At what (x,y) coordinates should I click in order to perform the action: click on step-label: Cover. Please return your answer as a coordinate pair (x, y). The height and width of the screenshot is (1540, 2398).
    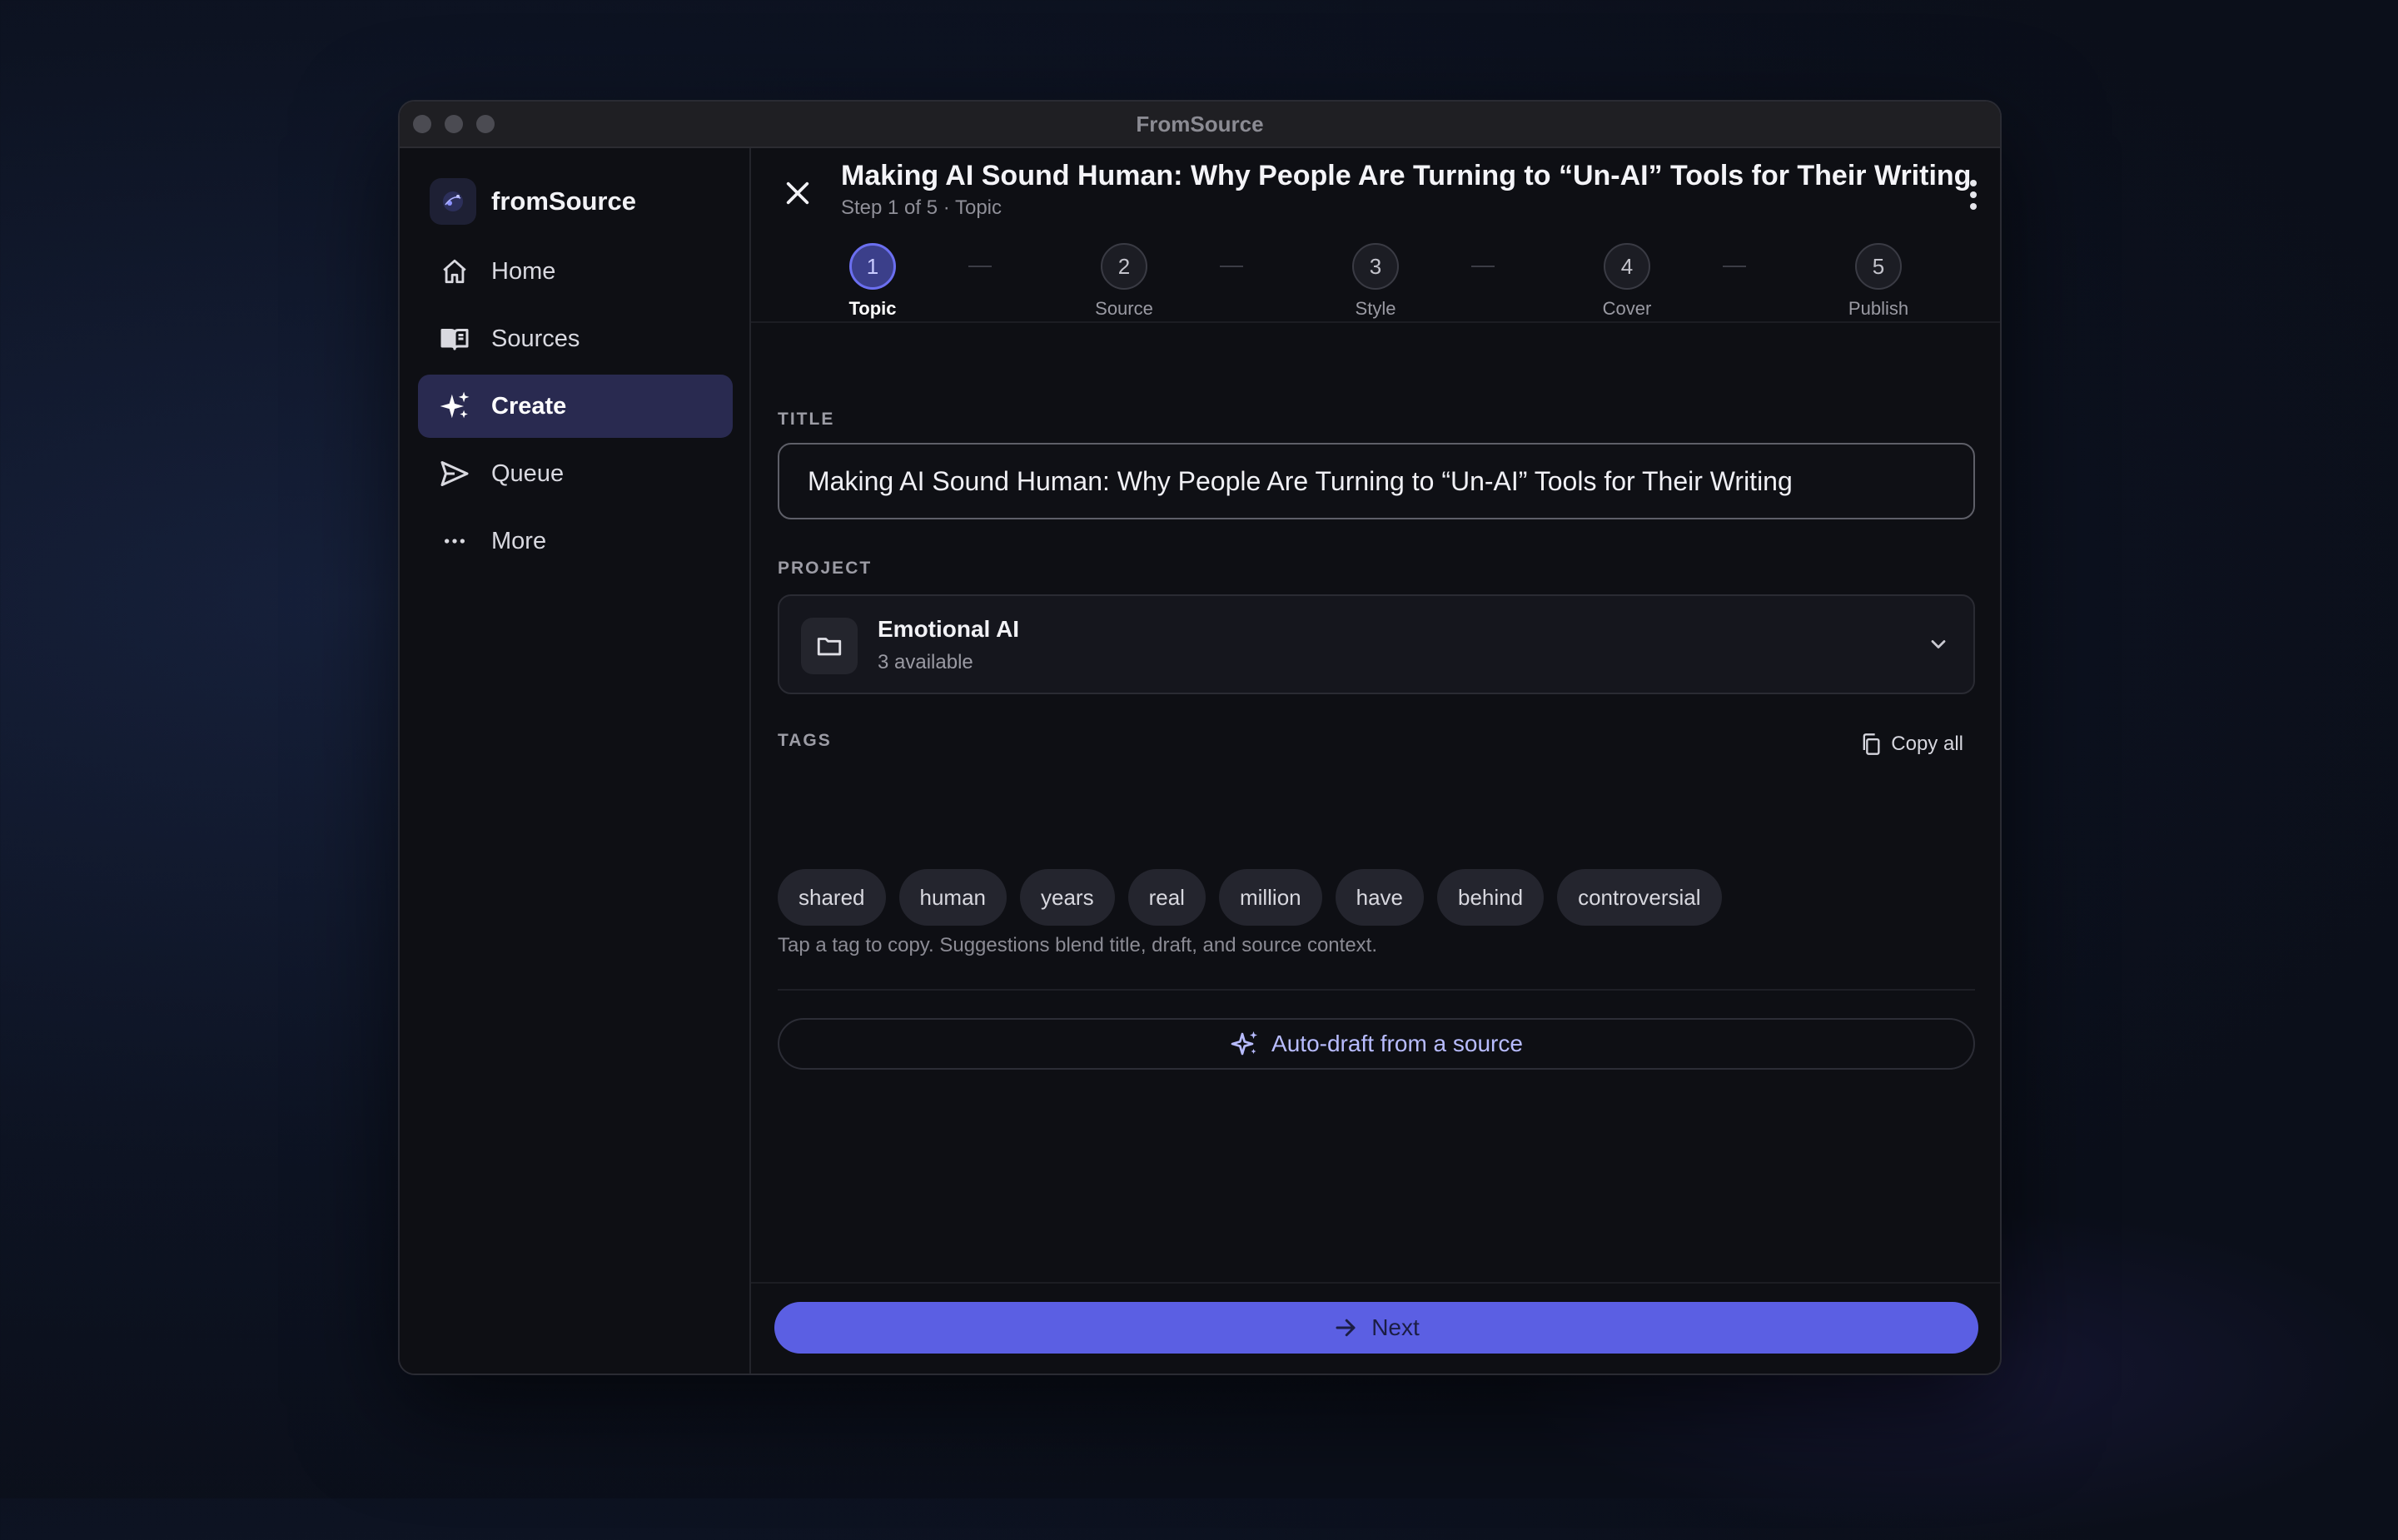
    Looking at the image, I should click on (1627, 308).